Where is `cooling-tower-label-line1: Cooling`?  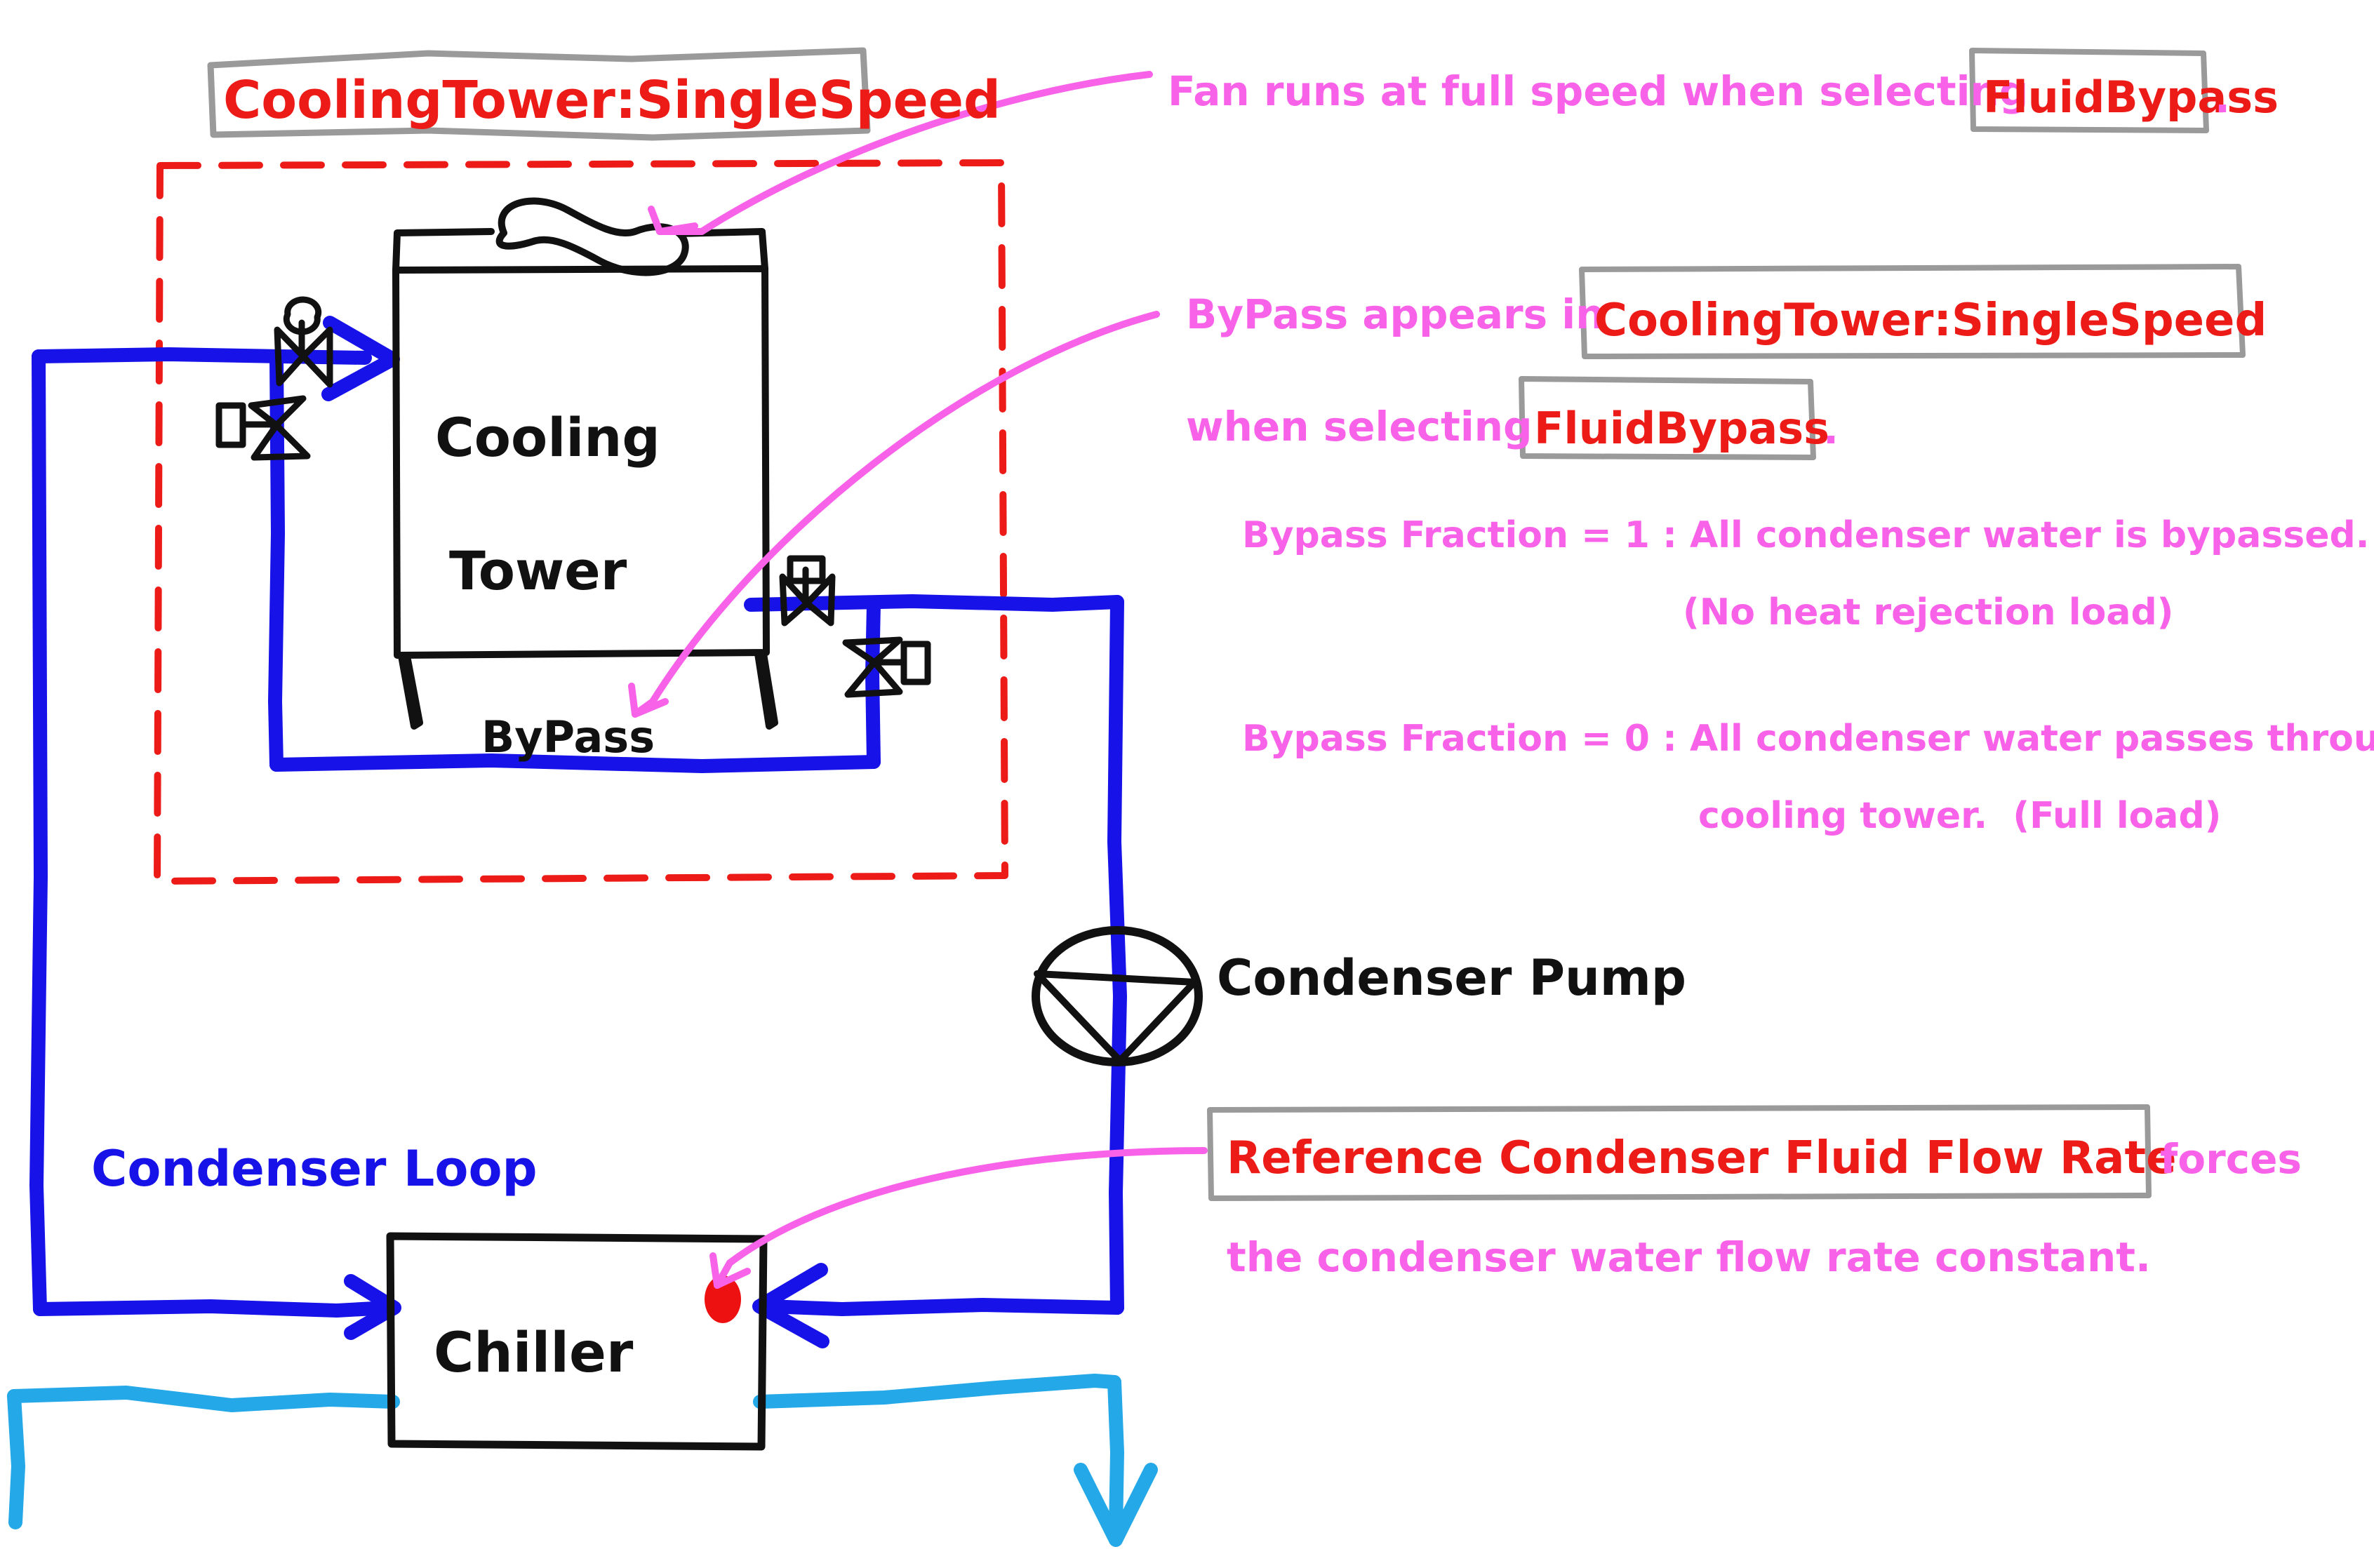
cooling-tower-label-line1: Cooling is located at coordinates (547, 438).